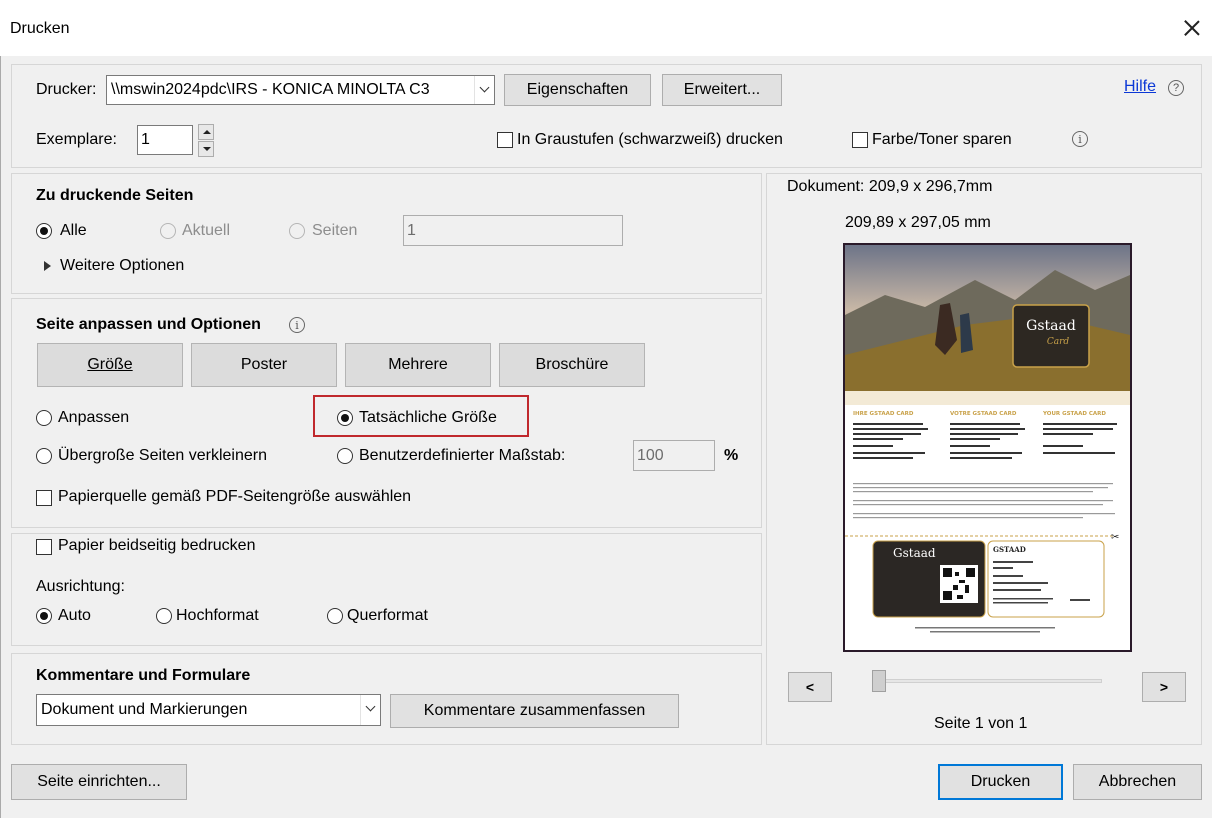 The height and width of the screenshot is (818, 1212). I want to click on pages-range-input: 1, so click(513, 230).